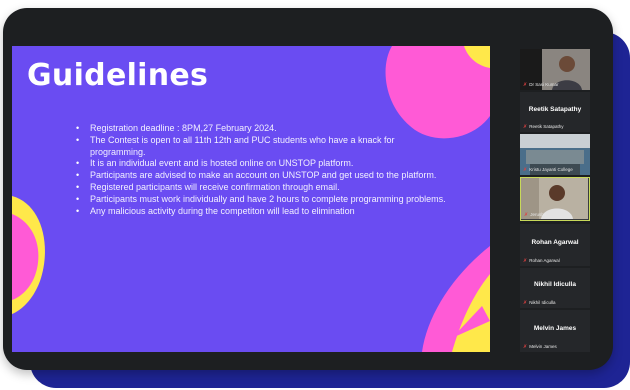 The width and height of the screenshot is (630, 390). What do you see at coordinates (555, 69) in the screenshot?
I see `participant-tile: ✗ Dr Sasi Kumar` at bounding box center [555, 69].